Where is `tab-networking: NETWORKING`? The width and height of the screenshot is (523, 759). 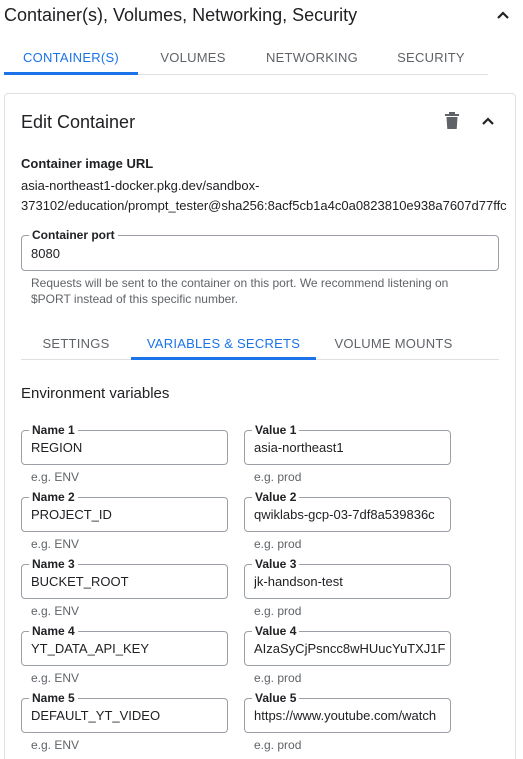 tab-networking: NETWORKING is located at coordinates (312, 57).